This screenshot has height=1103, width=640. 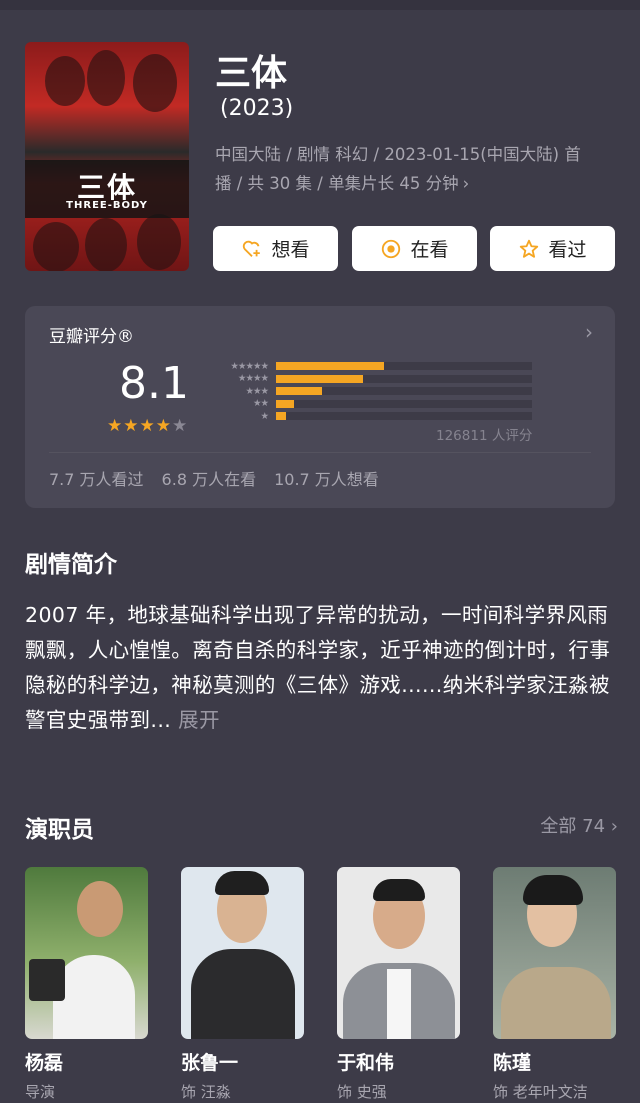 I want to click on watched-stat: 7.7 万人看过, so click(x=96, y=479).